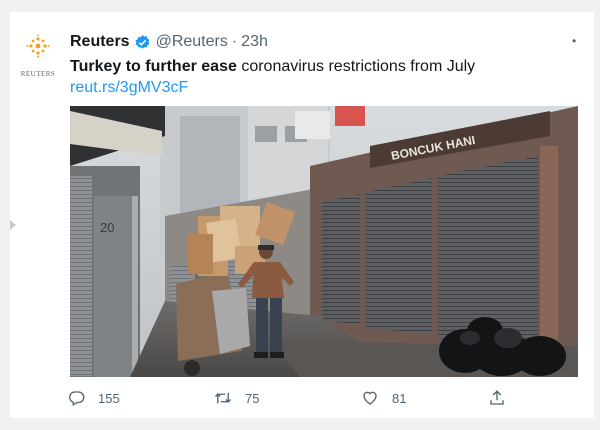 The height and width of the screenshot is (430, 600). What do you see at coordinates (109, 398) in the screenshot?
I see `reply-count: 155` at bounding box center [109, 398].